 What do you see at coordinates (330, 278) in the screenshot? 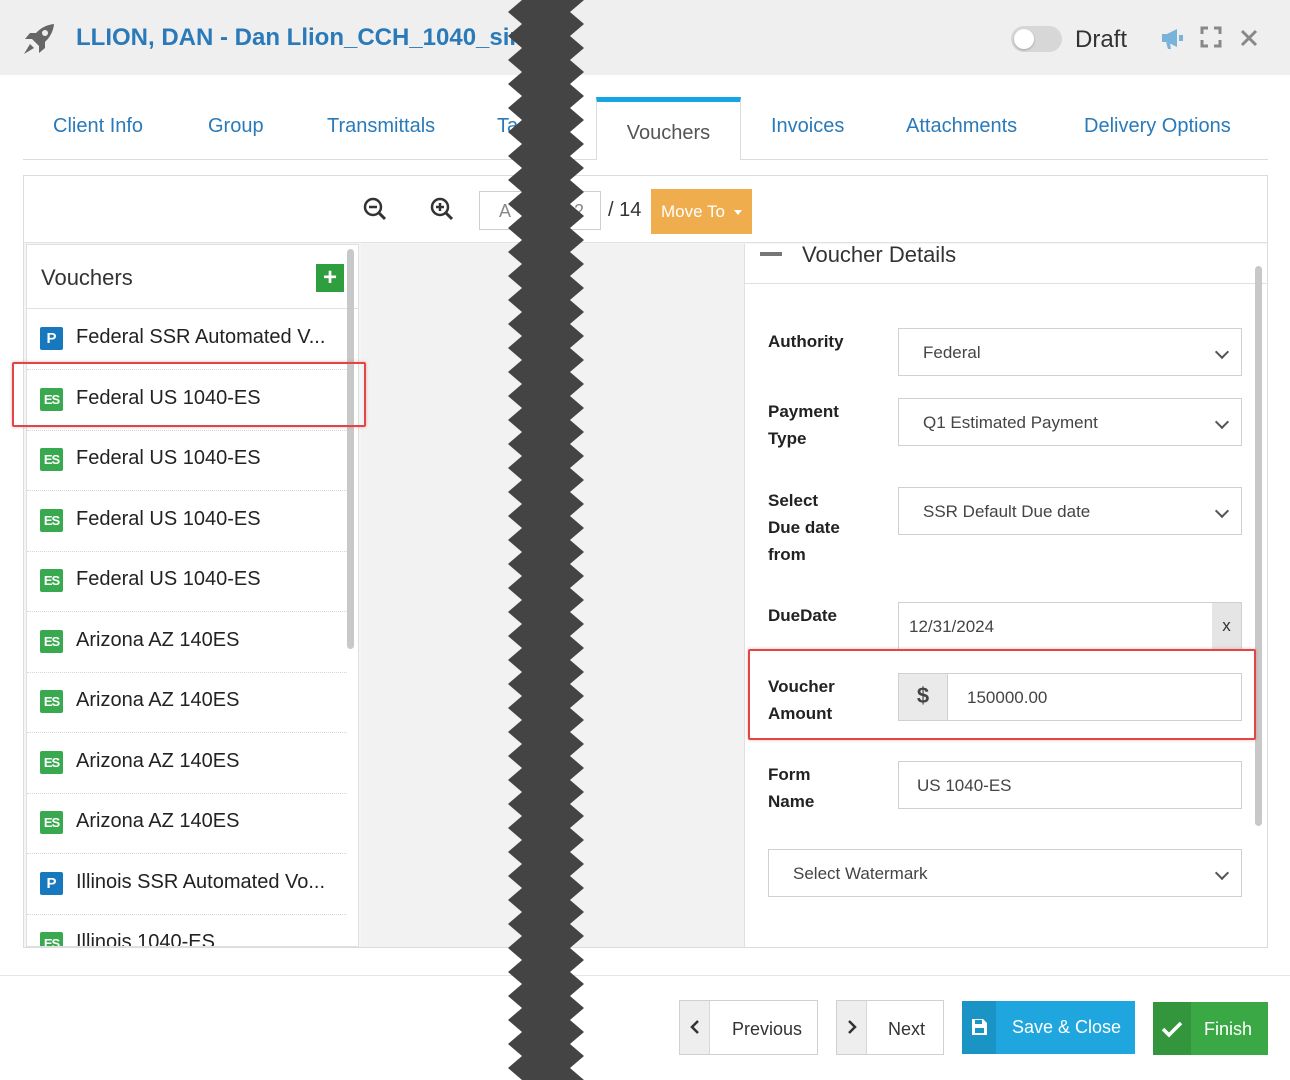
I see `add-voucher-button: +` at bounding box center [330, 278].